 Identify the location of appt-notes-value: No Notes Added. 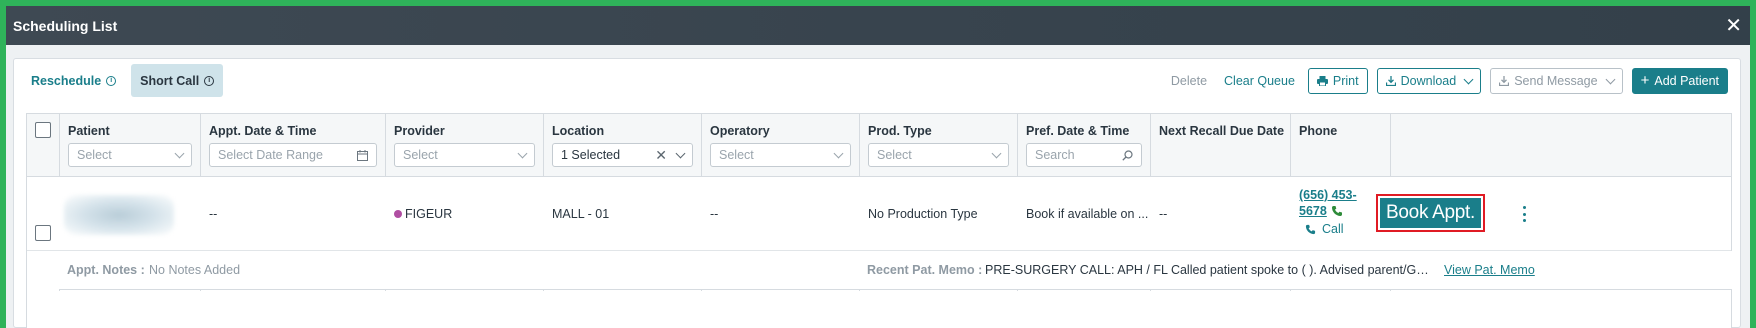
(195, 270).